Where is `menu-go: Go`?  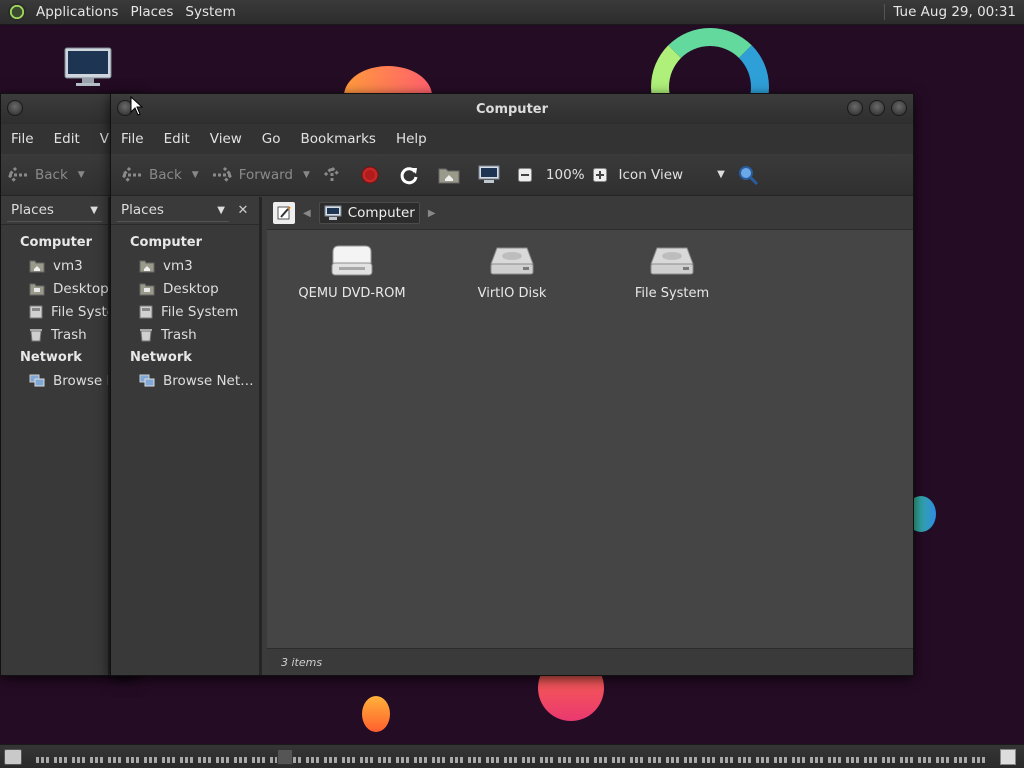 menu-go: Go is located at coordinates (271, 139).